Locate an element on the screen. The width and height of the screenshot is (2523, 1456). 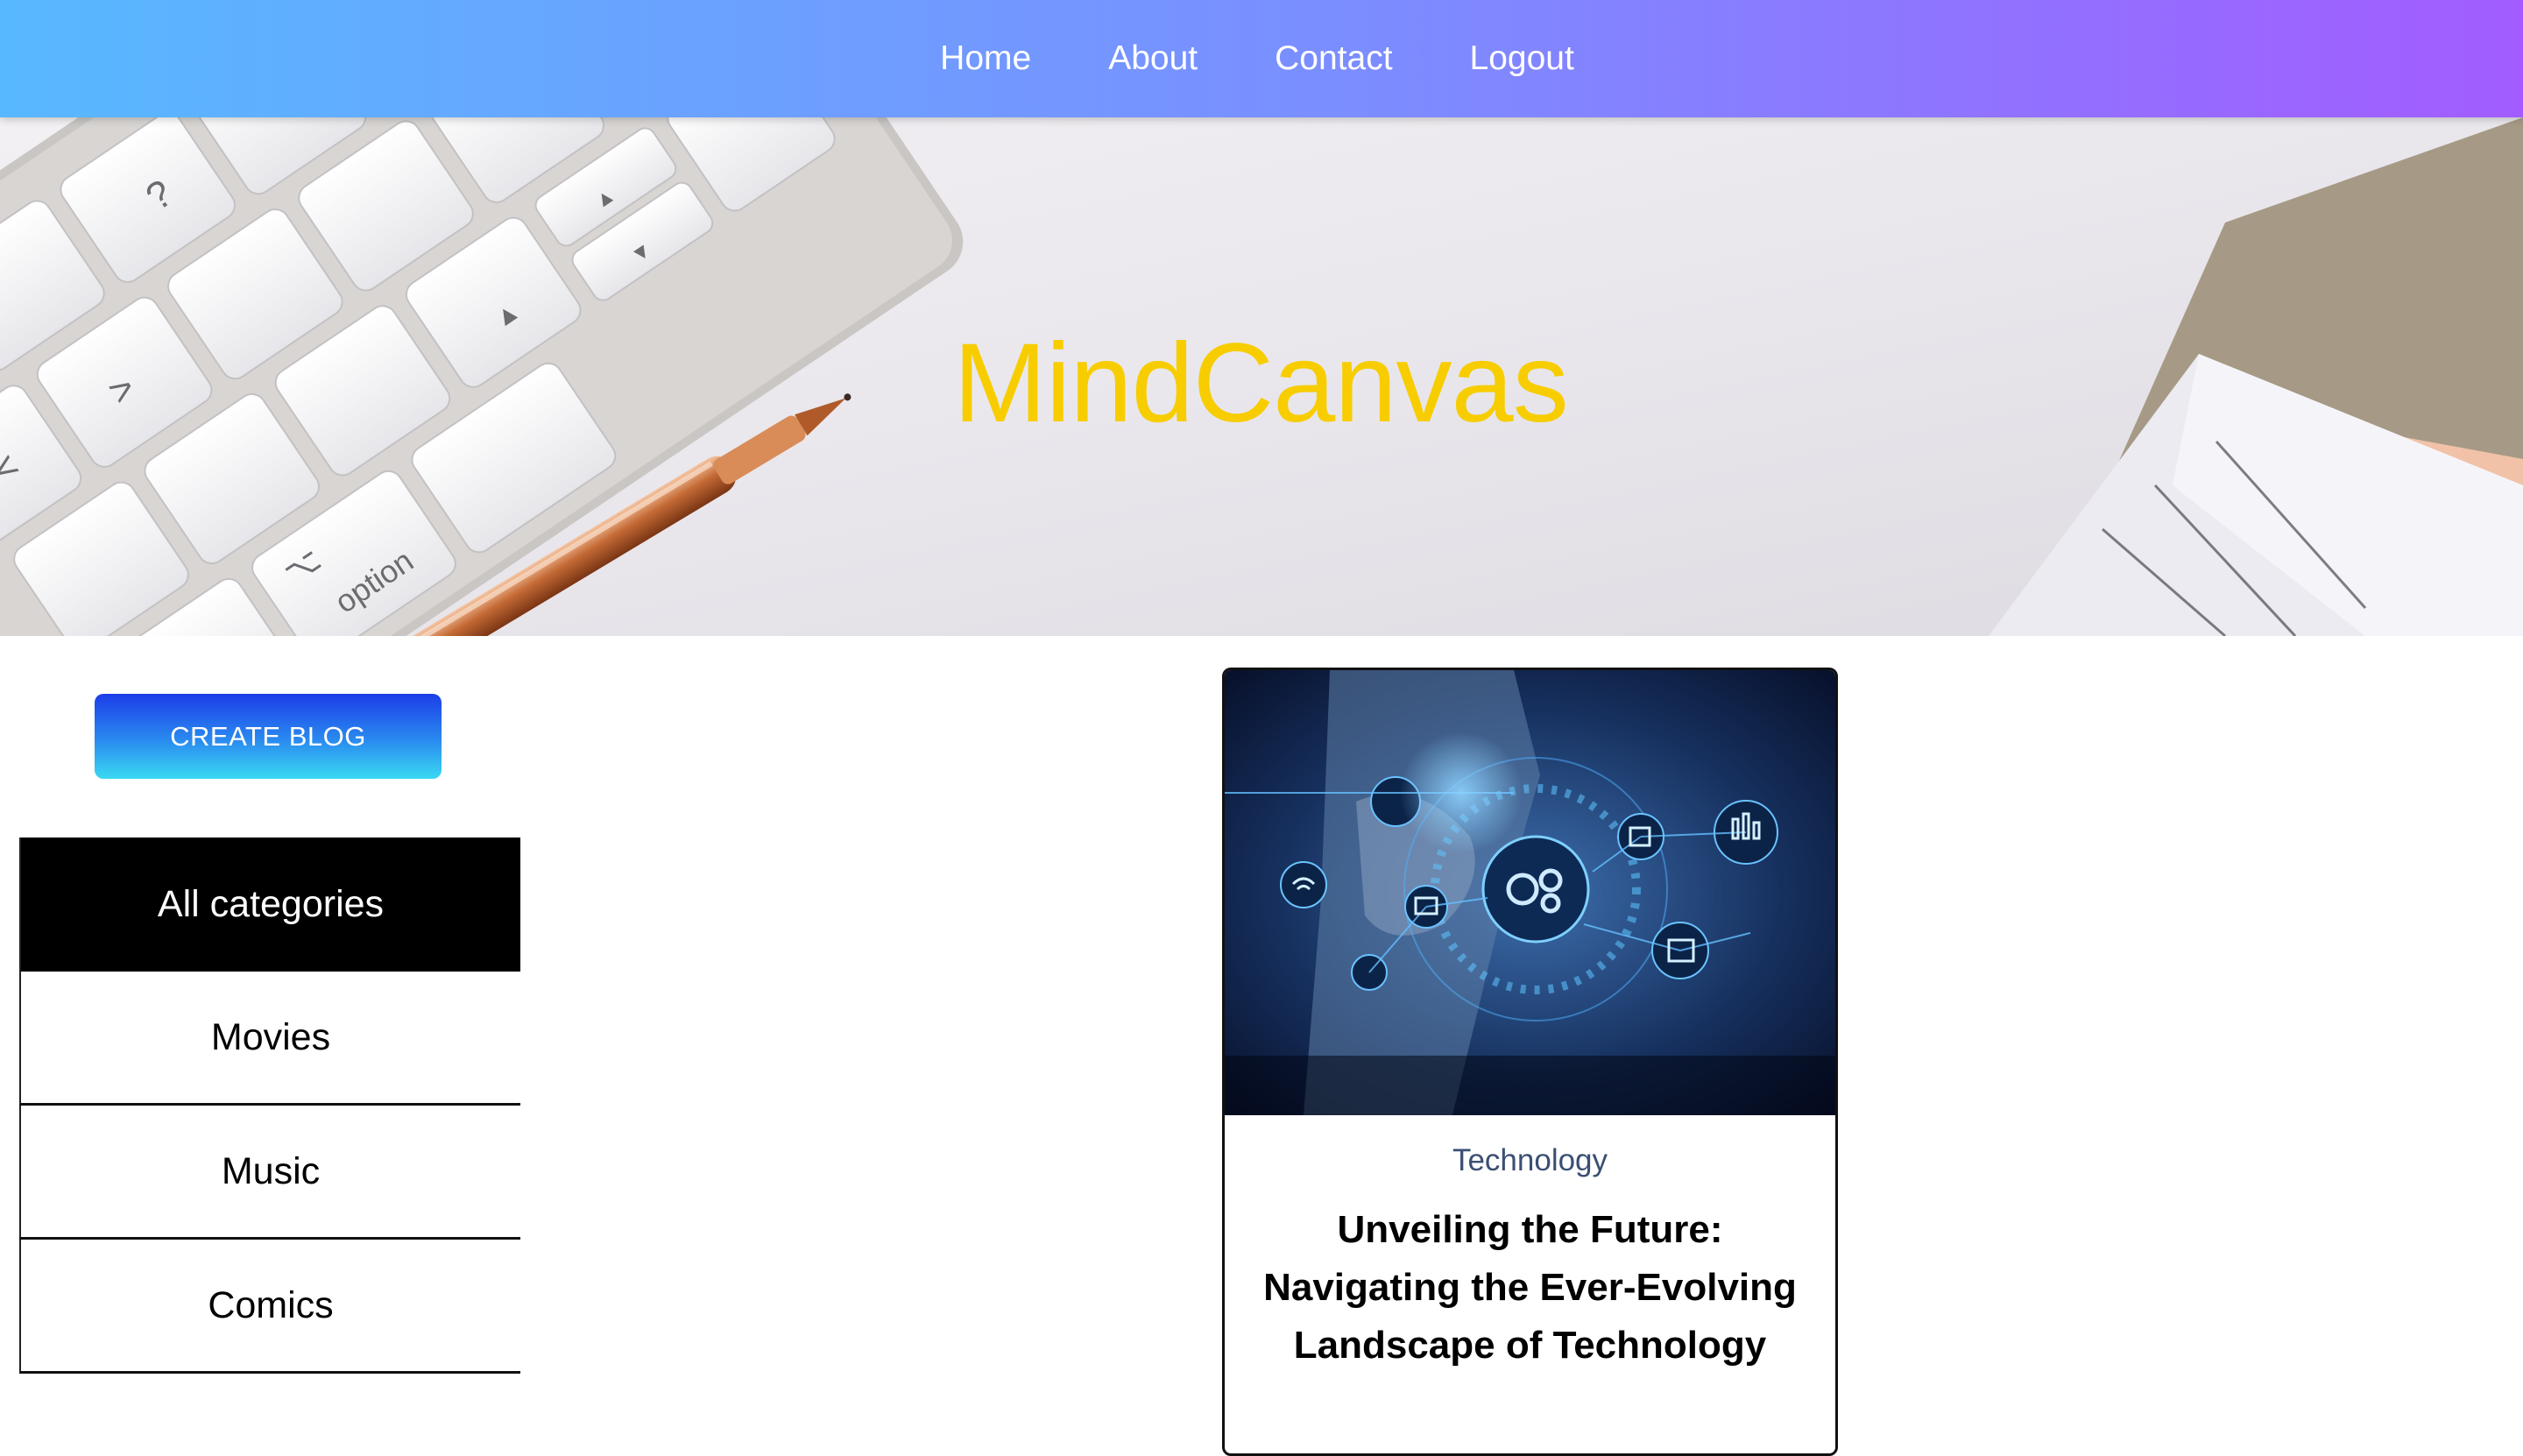
nav-list: Home About Contact Logout is located at coordinates (1257, 58).